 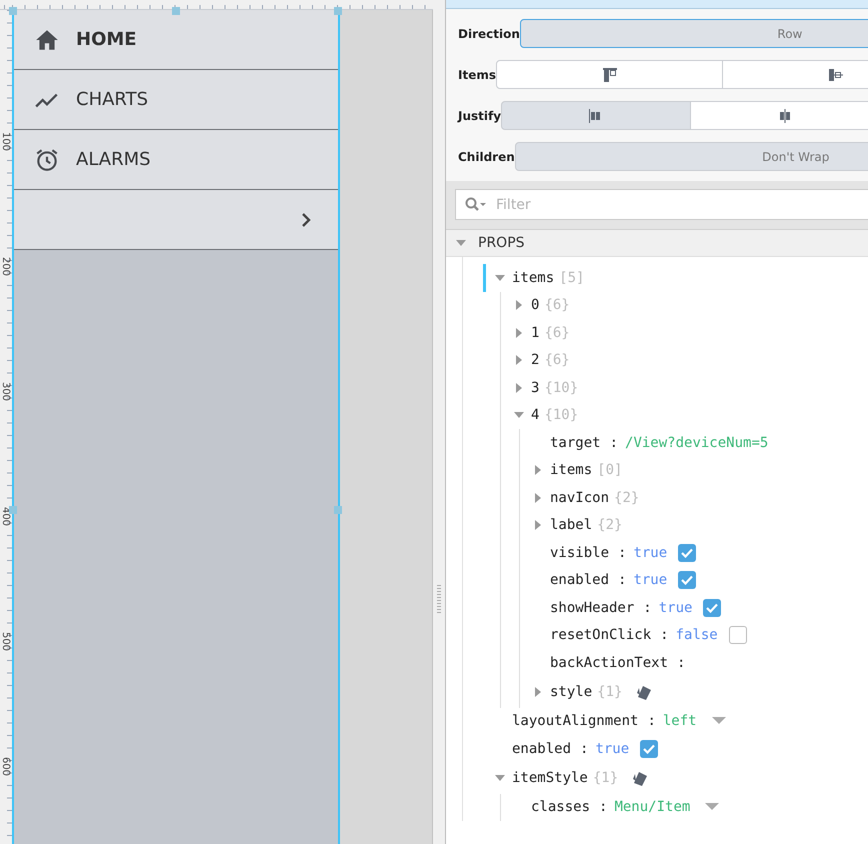 What do you see at coordinates (580, 552) in the screenshot?
I see `property-key: visible` at bounding box center [580, 552].